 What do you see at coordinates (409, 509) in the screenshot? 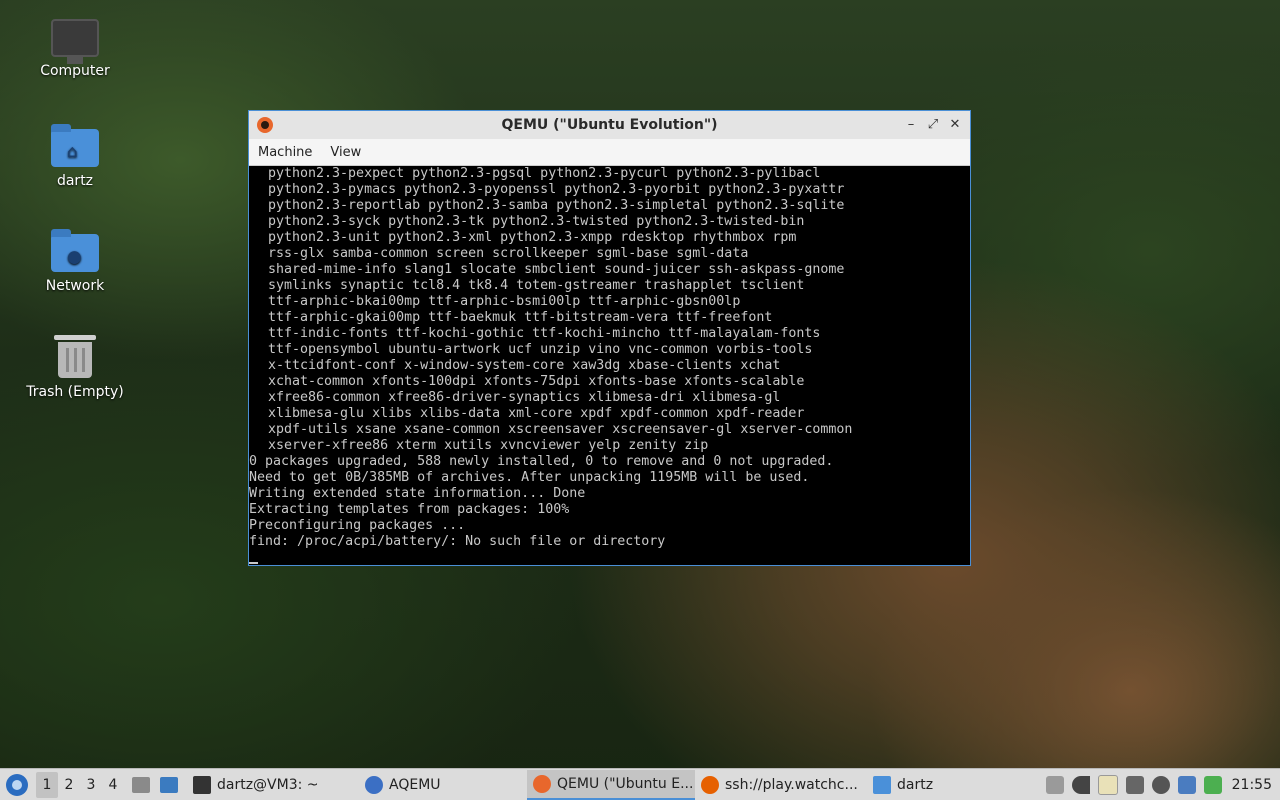
I see `console-line: Extracting templates from packages: 100%` at bounding box center [409, 509].